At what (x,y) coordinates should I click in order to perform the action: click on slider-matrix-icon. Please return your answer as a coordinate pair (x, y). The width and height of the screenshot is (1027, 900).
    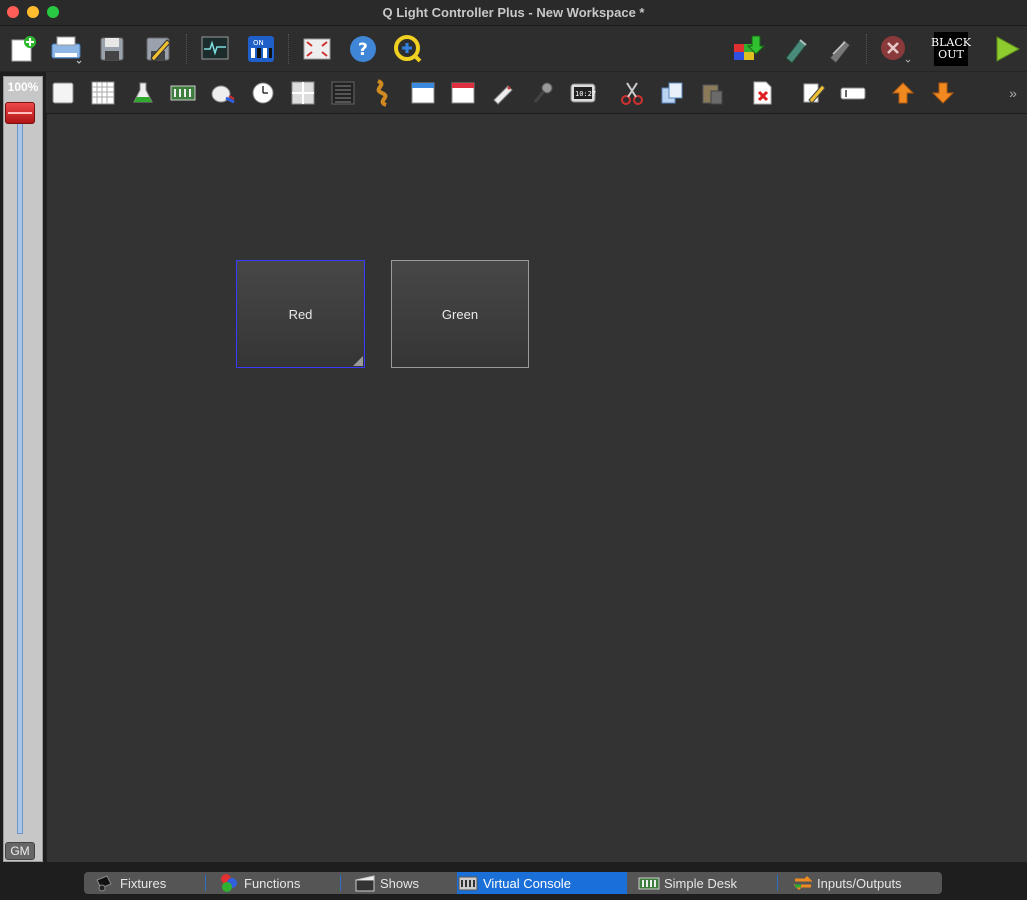
    Looking at the image, I should click on (183, 93).